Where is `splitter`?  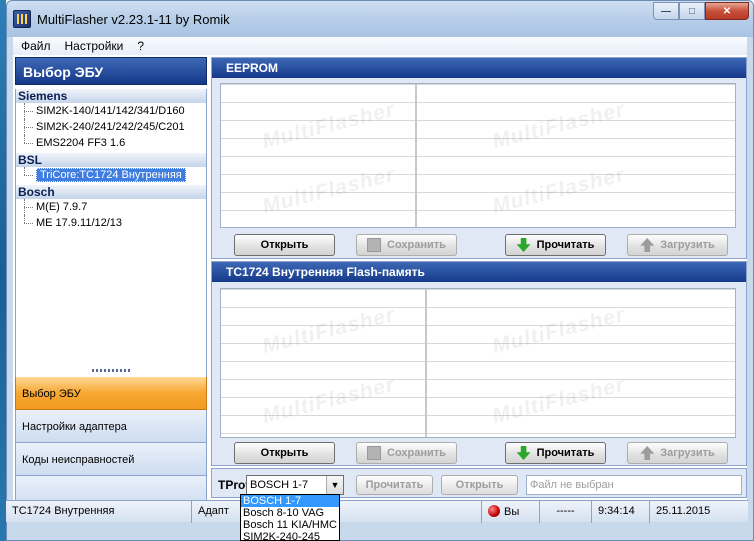
splitter is located at coordinates (111, 370).